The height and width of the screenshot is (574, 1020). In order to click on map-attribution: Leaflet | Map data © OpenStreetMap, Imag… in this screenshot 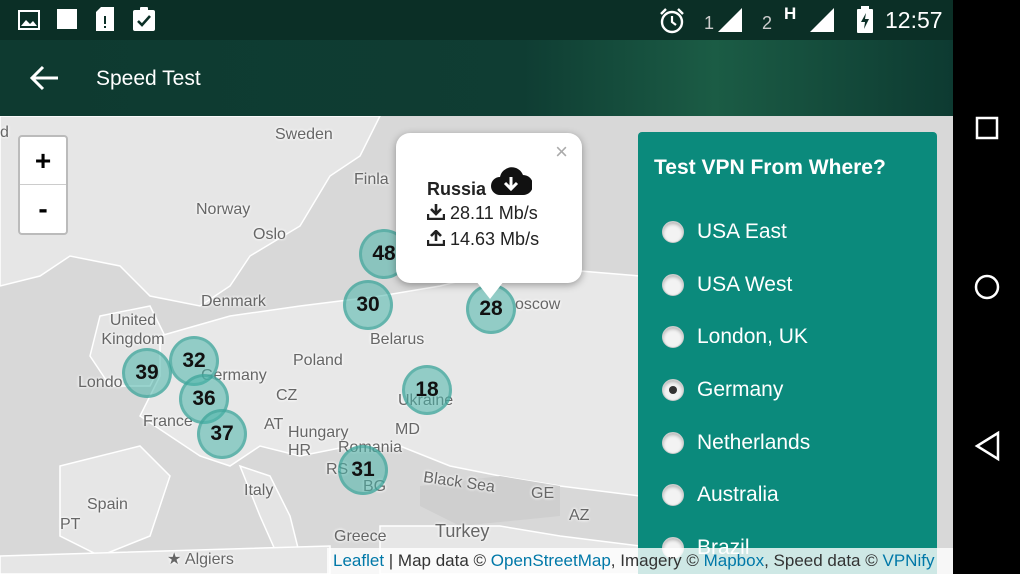, I will do `click(640, 561)`.